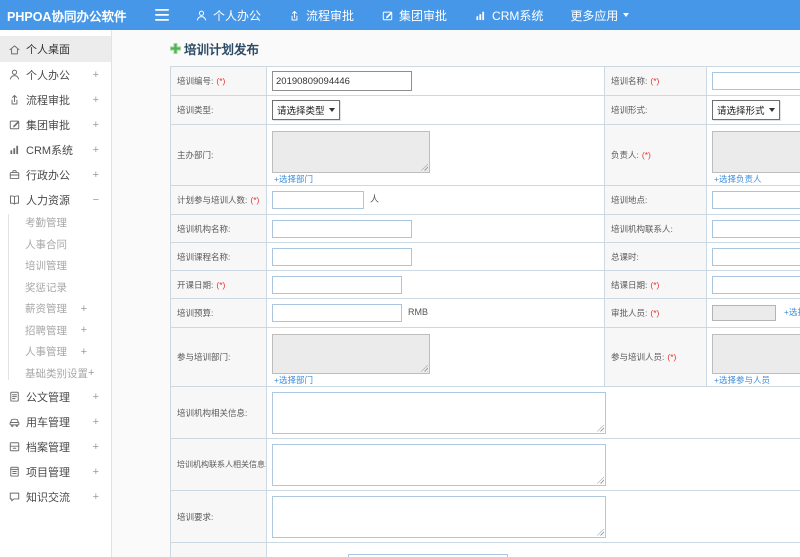 The height and width of the screenshot is (557, 800). What do you see at coordinates (55, 352) in the screenshot?
I see `sidebar-subitem-personnel-mgmt: 人事管理 +` at bounding box center [55, 352].